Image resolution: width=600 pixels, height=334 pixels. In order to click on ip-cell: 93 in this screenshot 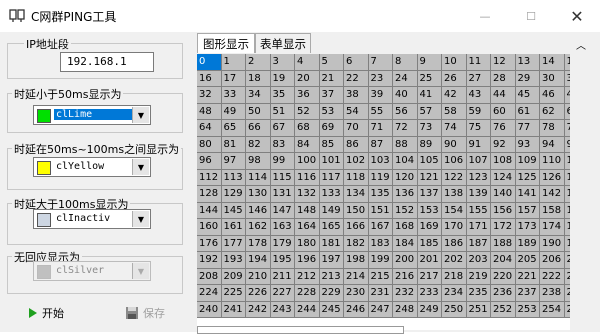, I will do `click(527, 144)`.